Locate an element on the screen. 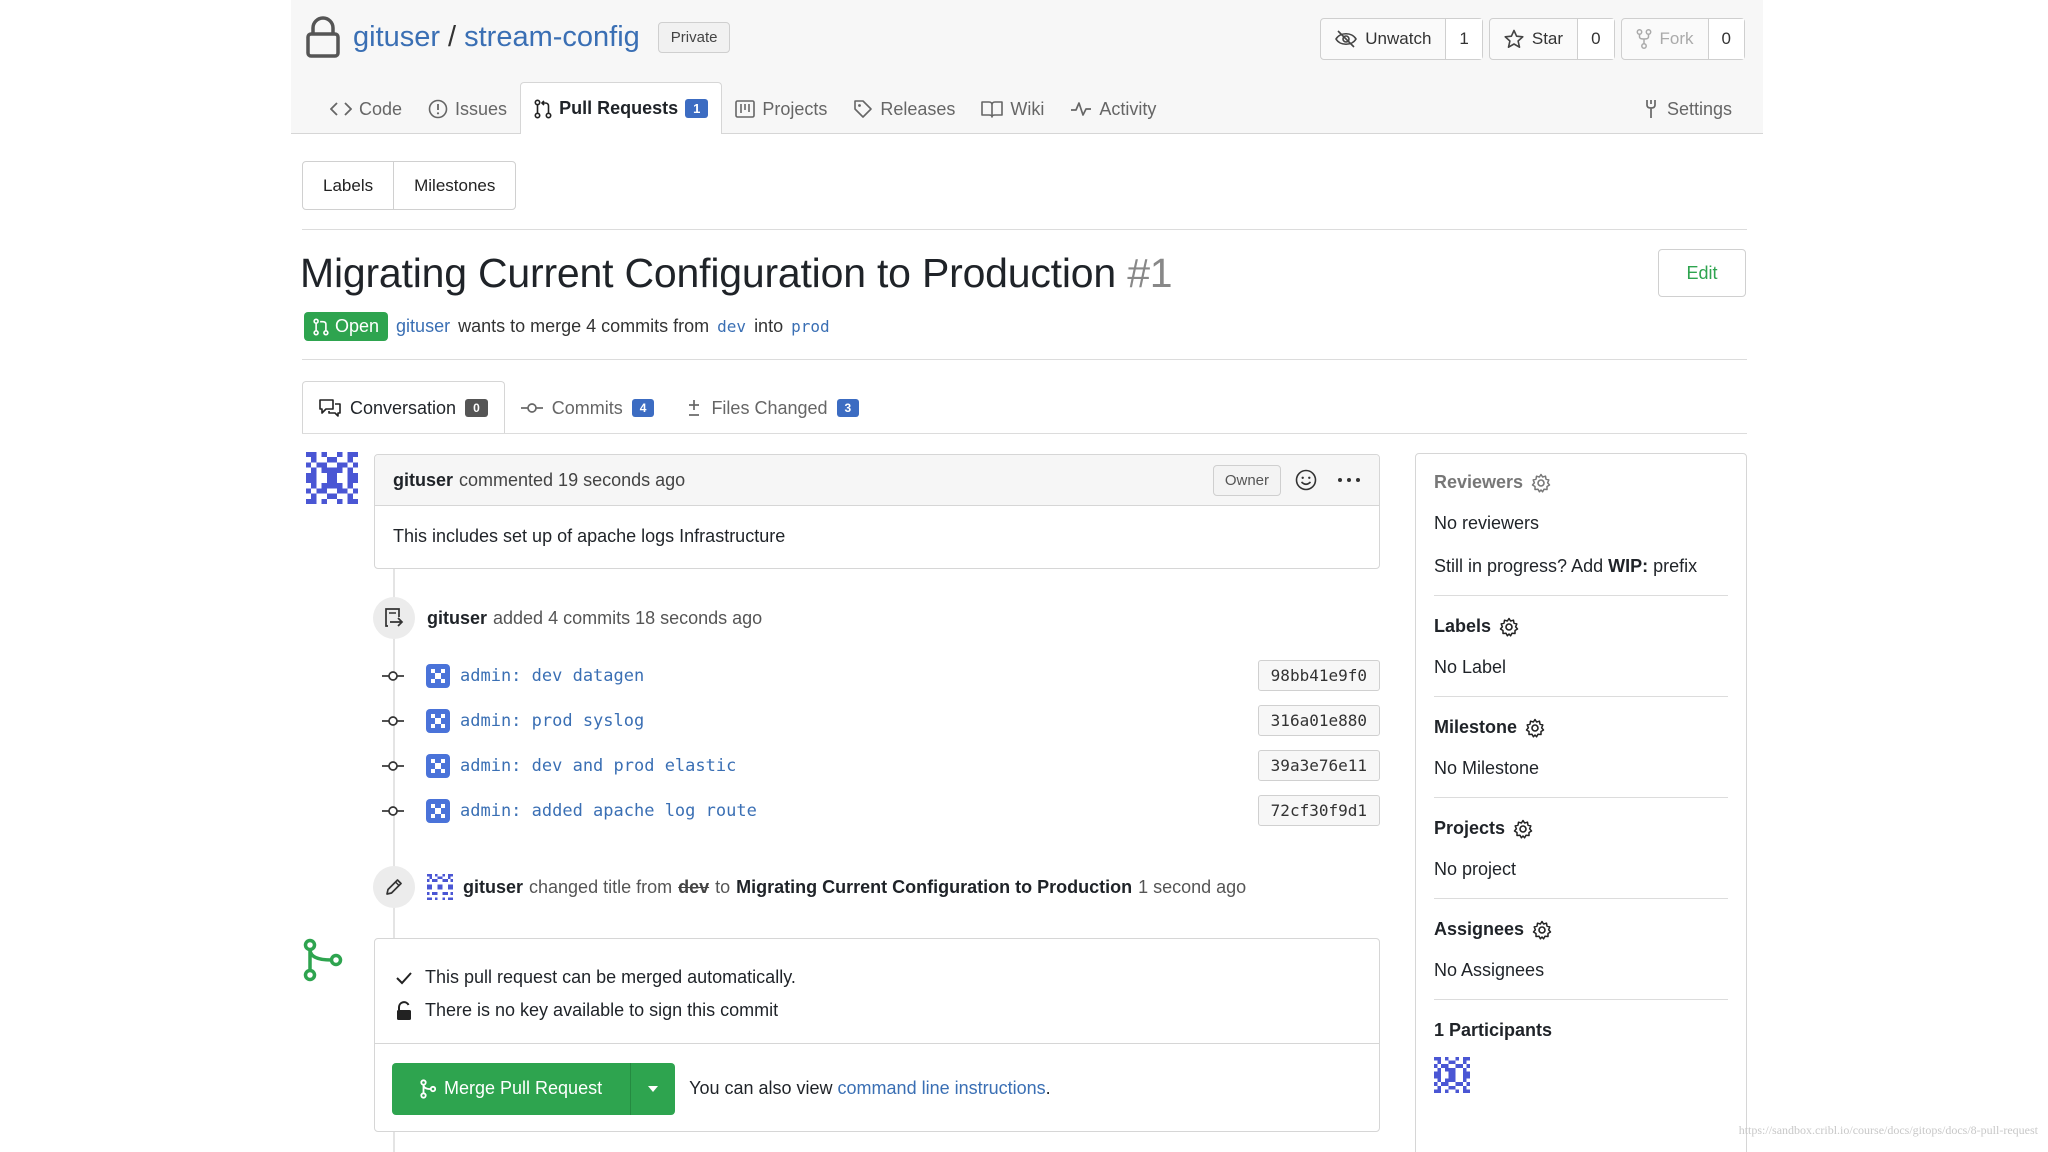 Image resolution: width=2048 pixels, height=1152 pixels. base-branch-link: prod is located at coordinates (810, 326).